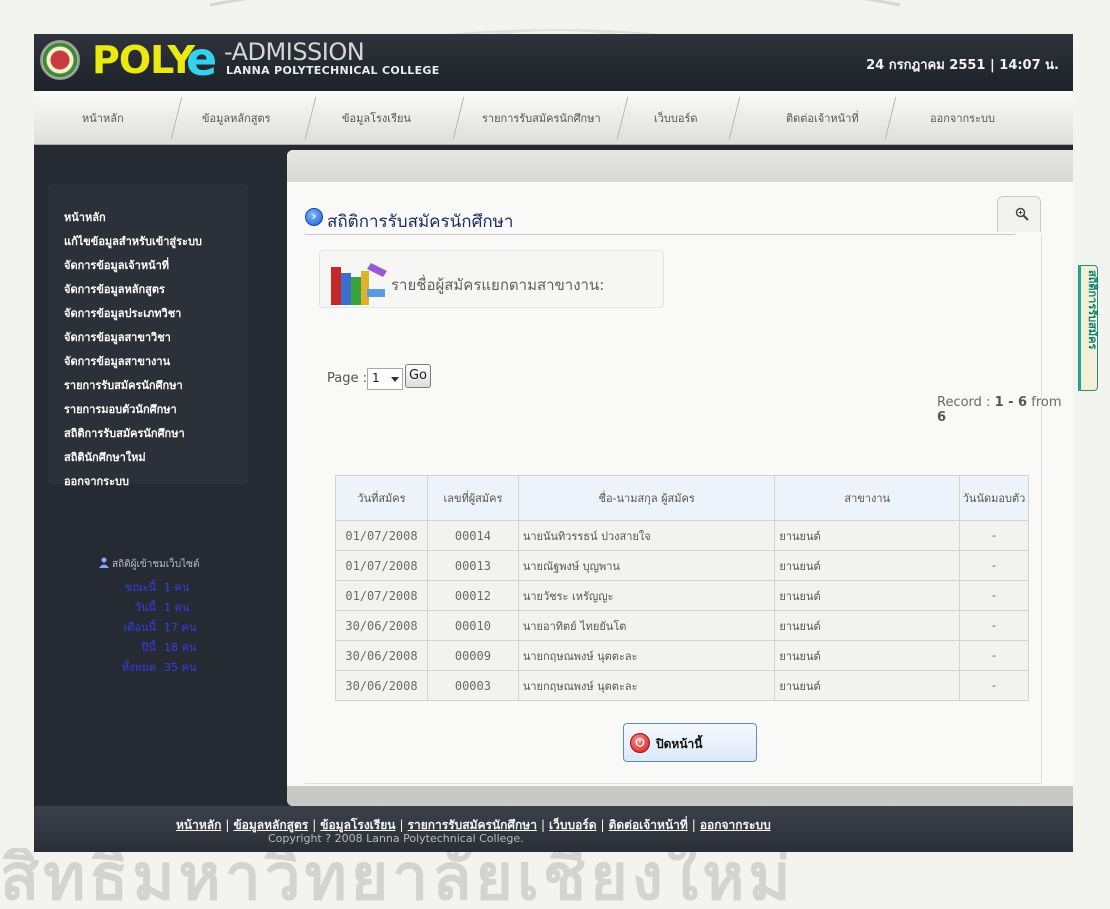 The image size is (1110, 909). I want to click on sidebar-item-enrollment: รายการมอบตัวนักศึกษา, so click(120, 409).